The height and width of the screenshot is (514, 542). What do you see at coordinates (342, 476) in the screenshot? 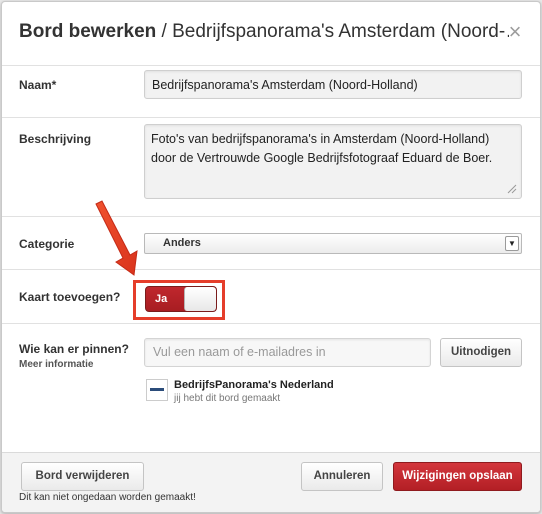
I see `cancel-button: Annuleren` at bounding box center [342, 476].